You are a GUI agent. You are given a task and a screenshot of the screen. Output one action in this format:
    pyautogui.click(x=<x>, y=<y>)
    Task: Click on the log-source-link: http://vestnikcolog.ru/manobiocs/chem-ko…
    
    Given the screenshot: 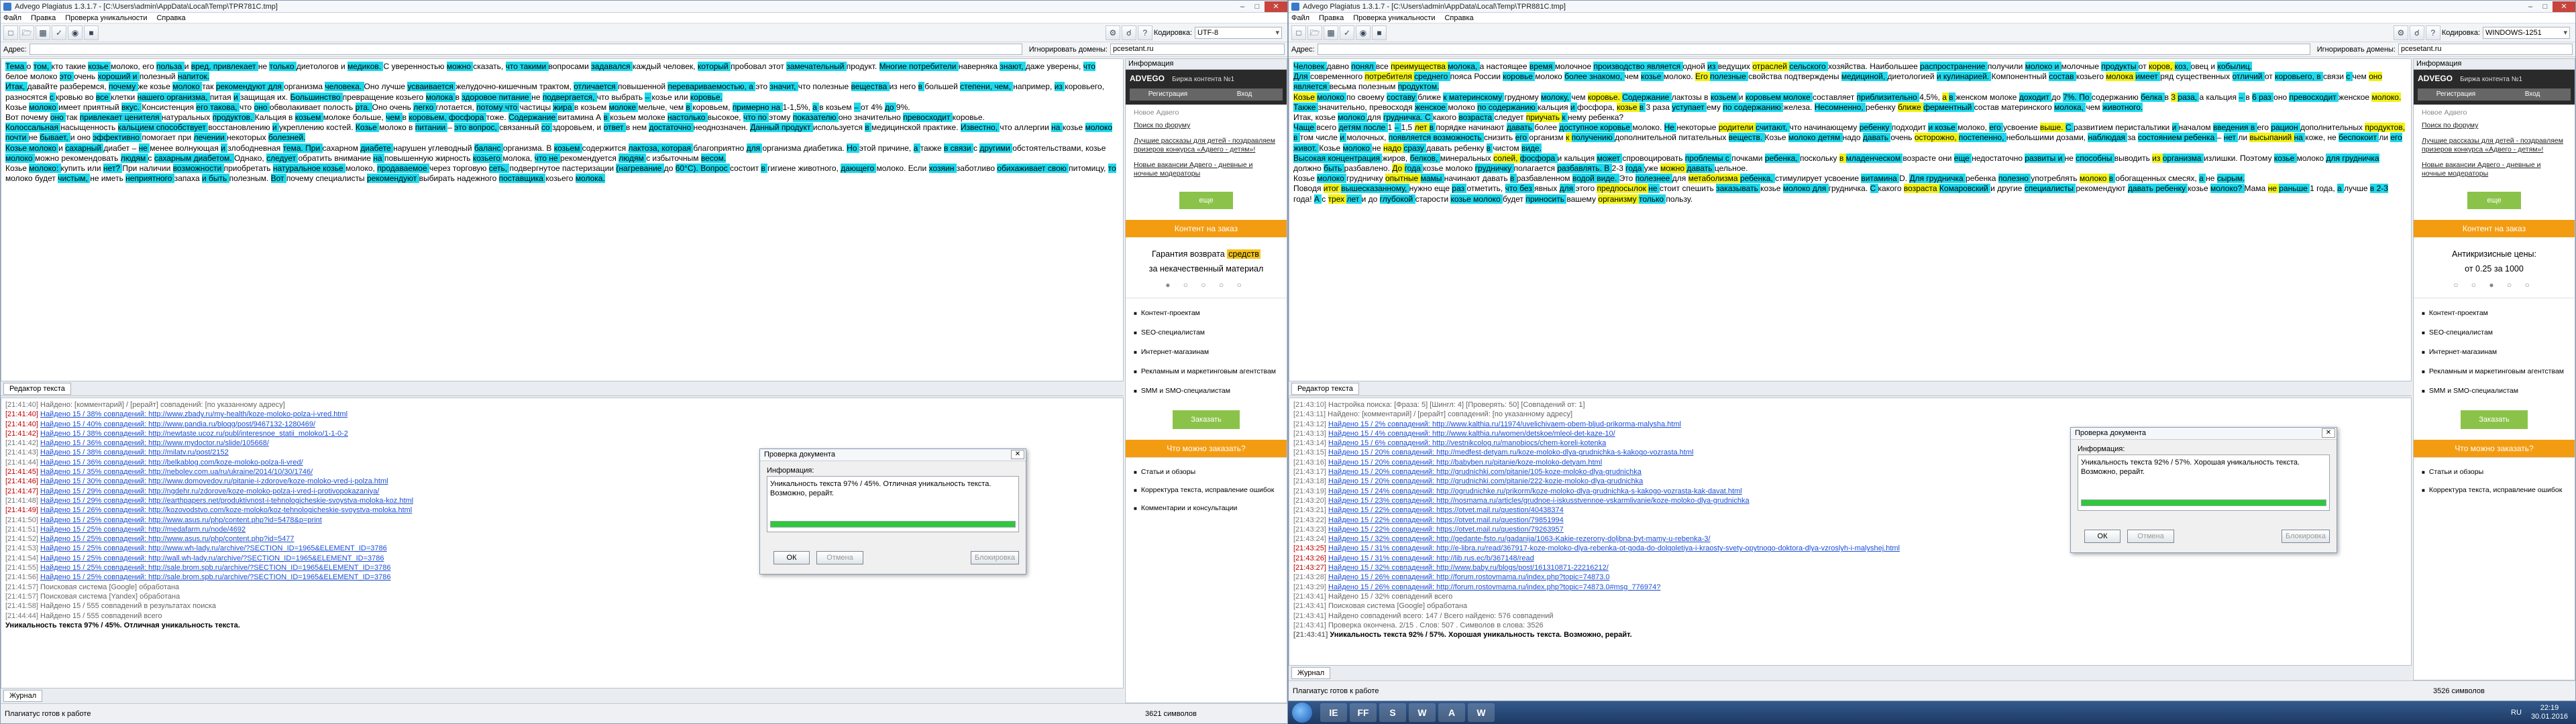 What is the action you would take?
    pyautogui.click(x=1519, y=443)
    